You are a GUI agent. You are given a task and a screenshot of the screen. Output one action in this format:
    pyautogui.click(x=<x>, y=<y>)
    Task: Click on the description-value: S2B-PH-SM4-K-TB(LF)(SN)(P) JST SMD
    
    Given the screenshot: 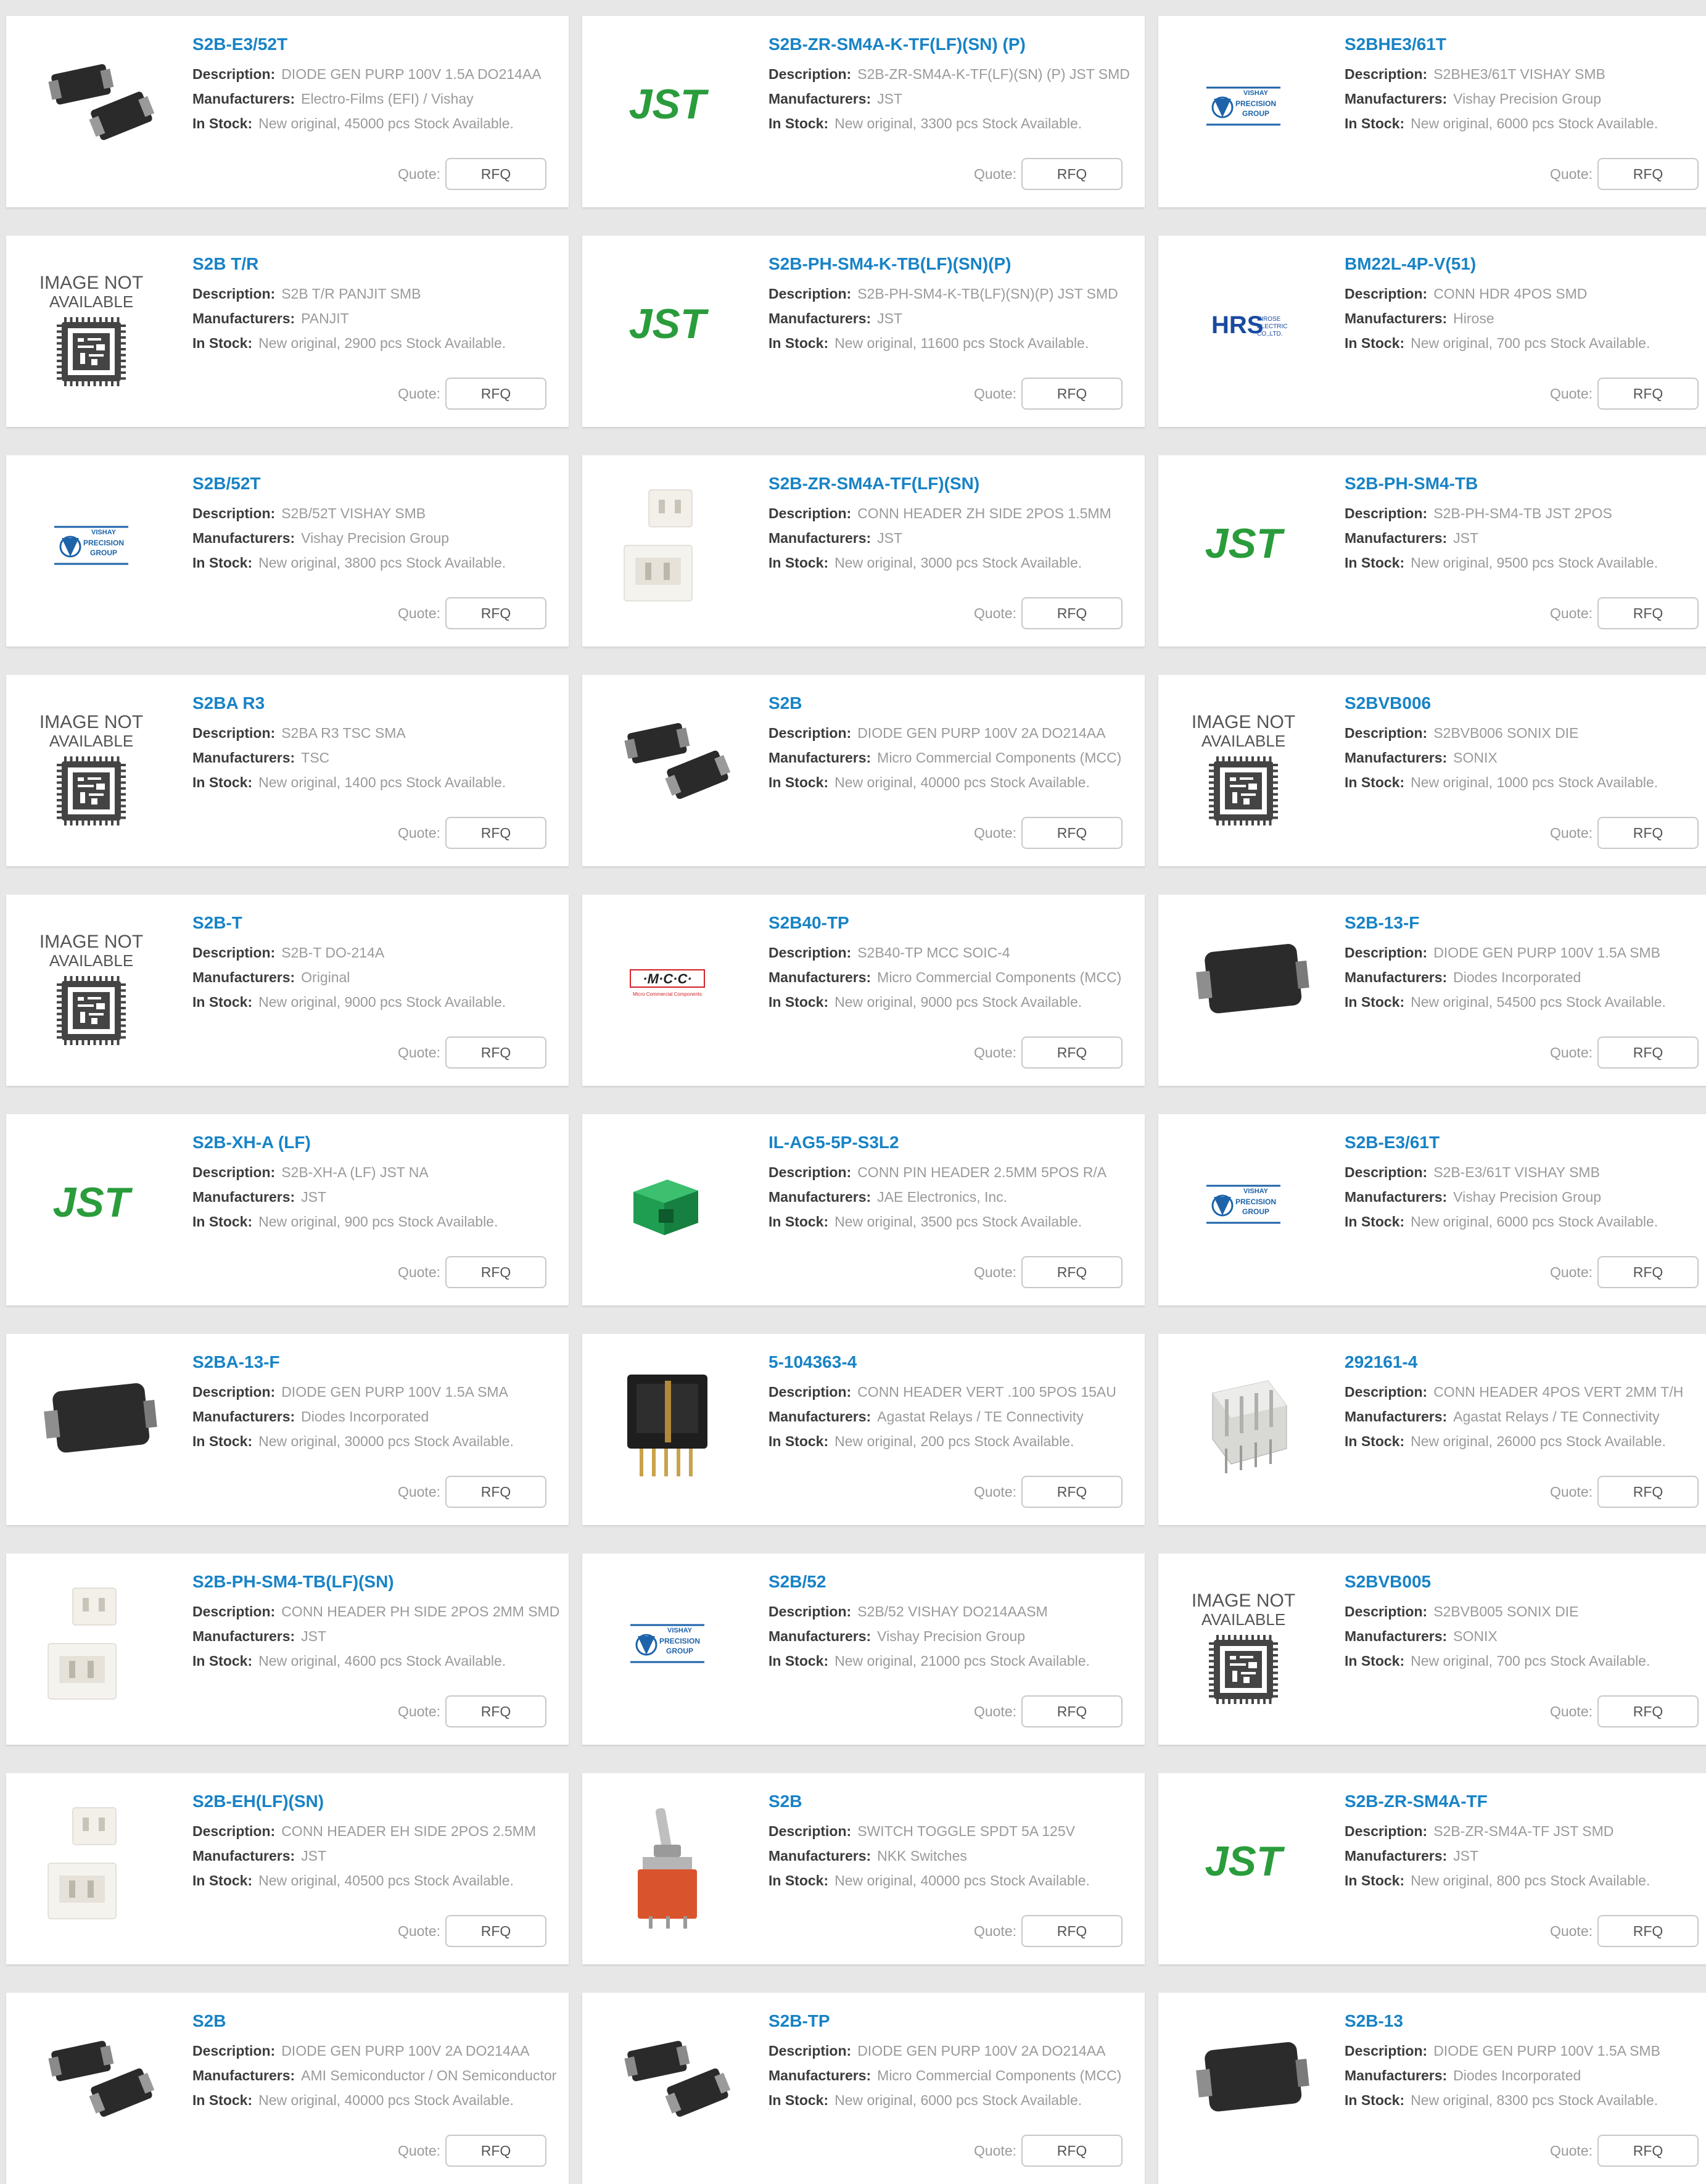 What is the action you would take?
    pyautogui.click(x=987, y=294)
    